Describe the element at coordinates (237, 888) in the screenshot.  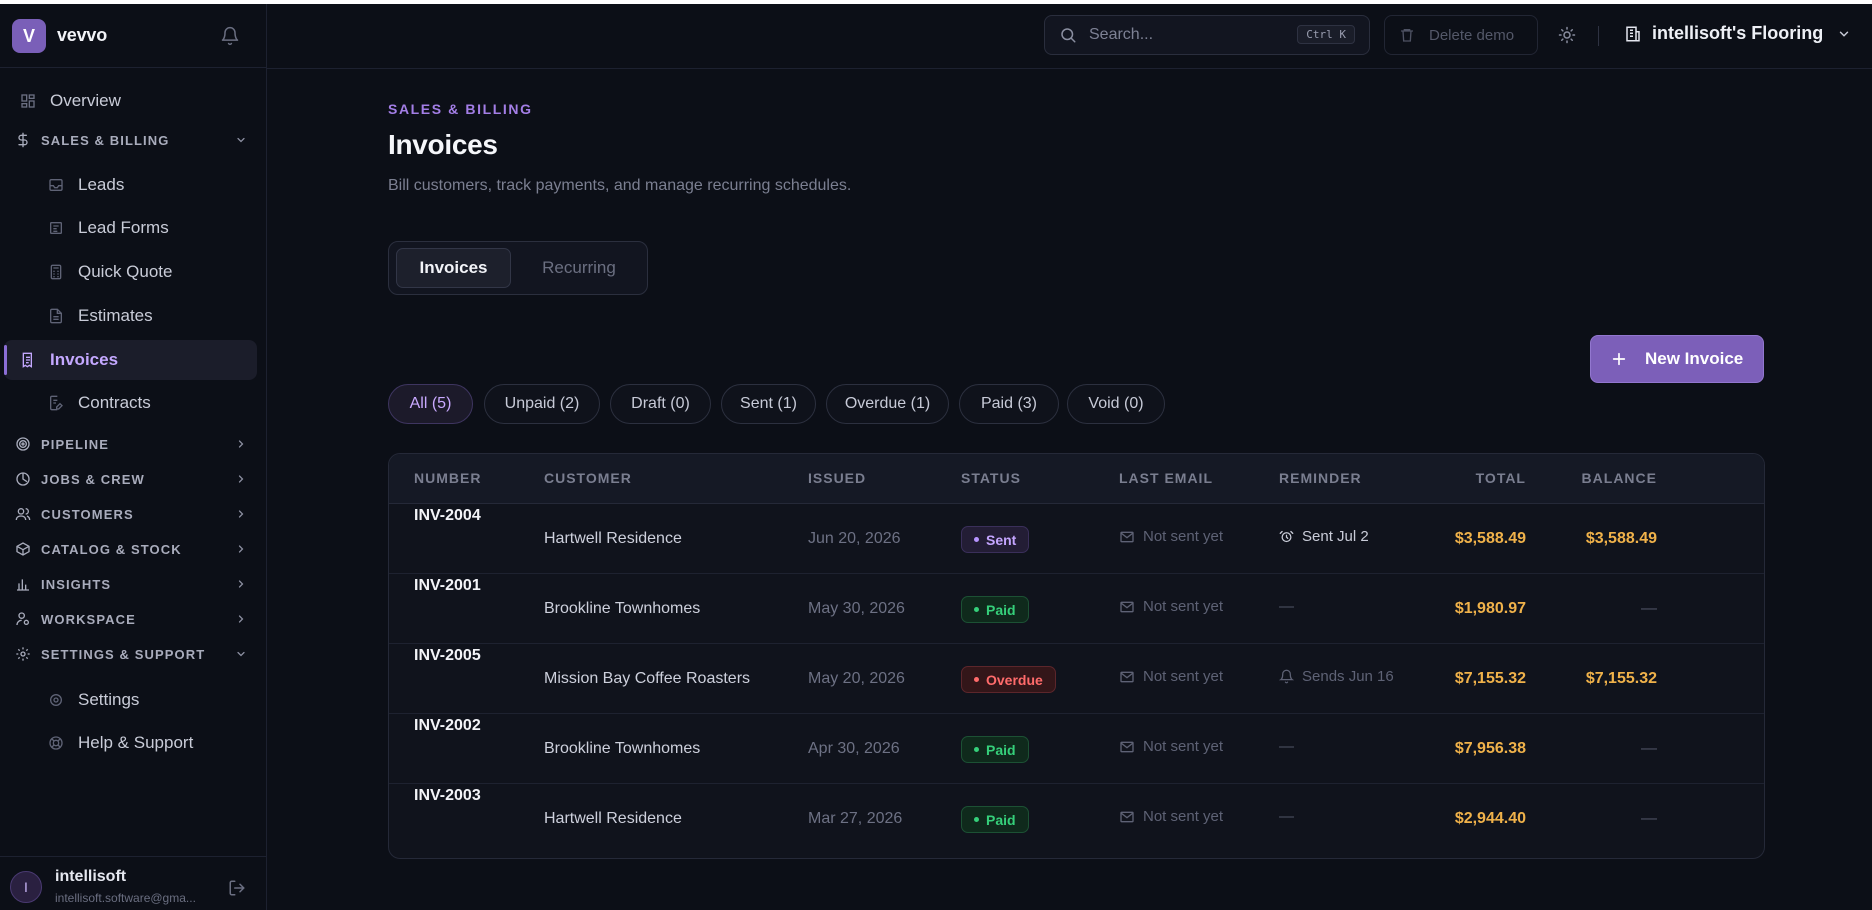
I see `logout-icon` at that location.